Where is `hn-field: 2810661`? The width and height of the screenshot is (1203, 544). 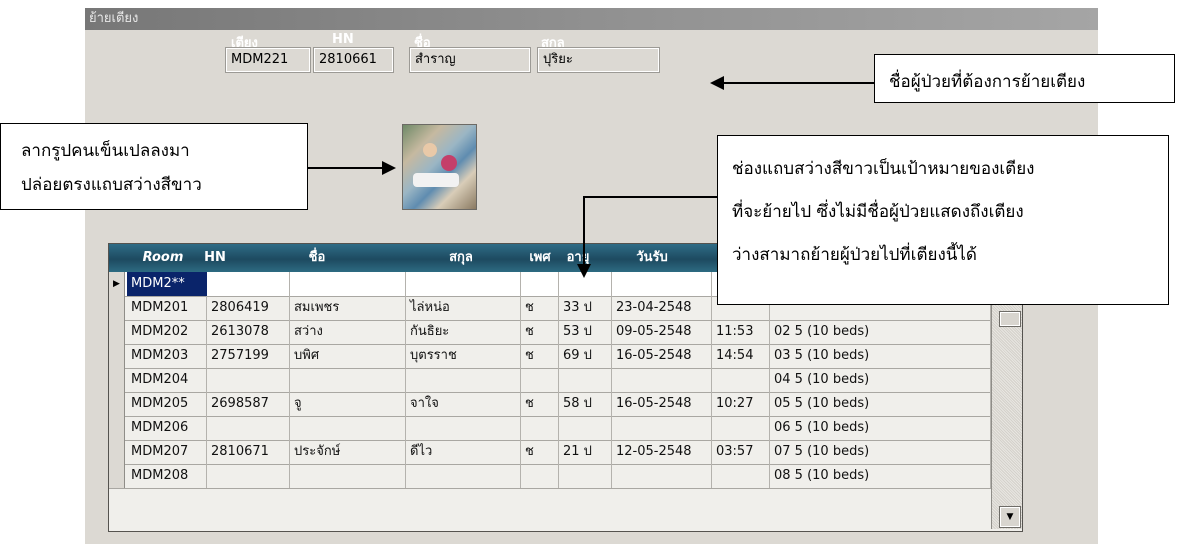
hn-field: 2810661 is located at coordinates (353, 60).